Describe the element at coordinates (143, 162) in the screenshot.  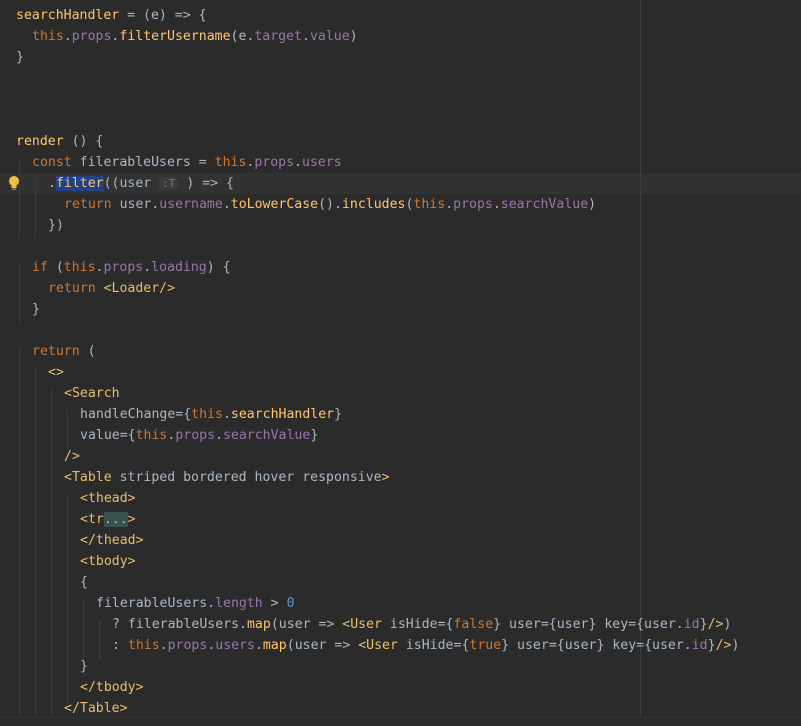
I see `code-token: filerableUsers =` at that location.